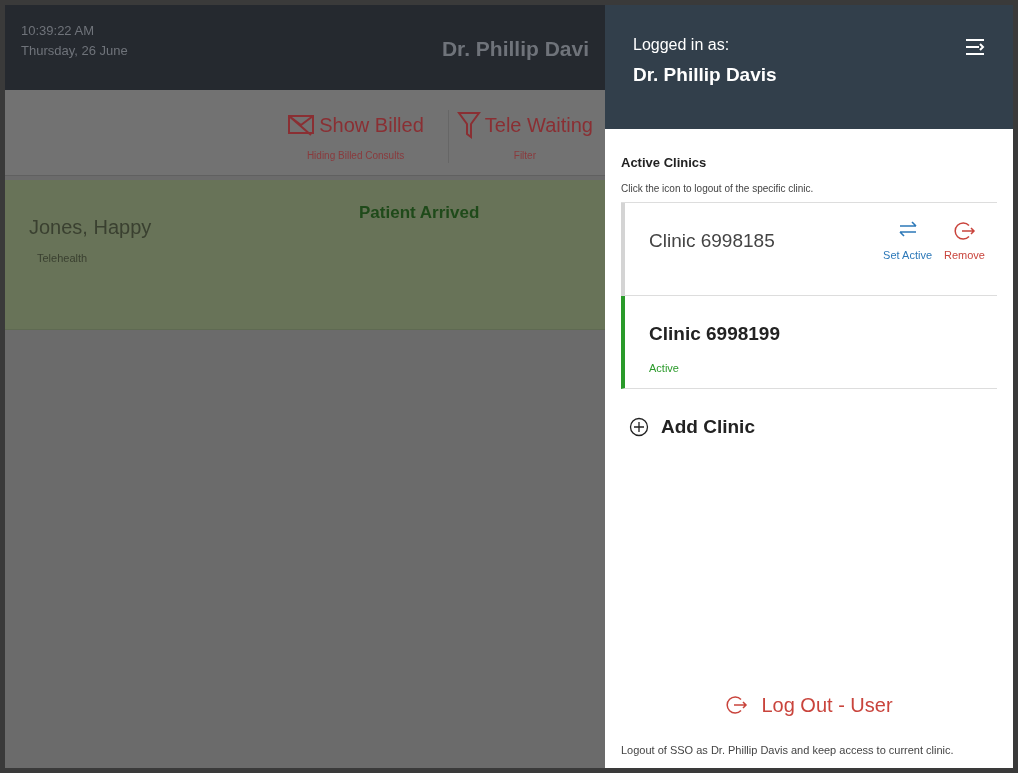 Image resolution: width=1018 pixels, height=773 pixels. Describe the element at coordinates (301, 125) in the screenshot. I see `crossed-envelope-icon` at that location.